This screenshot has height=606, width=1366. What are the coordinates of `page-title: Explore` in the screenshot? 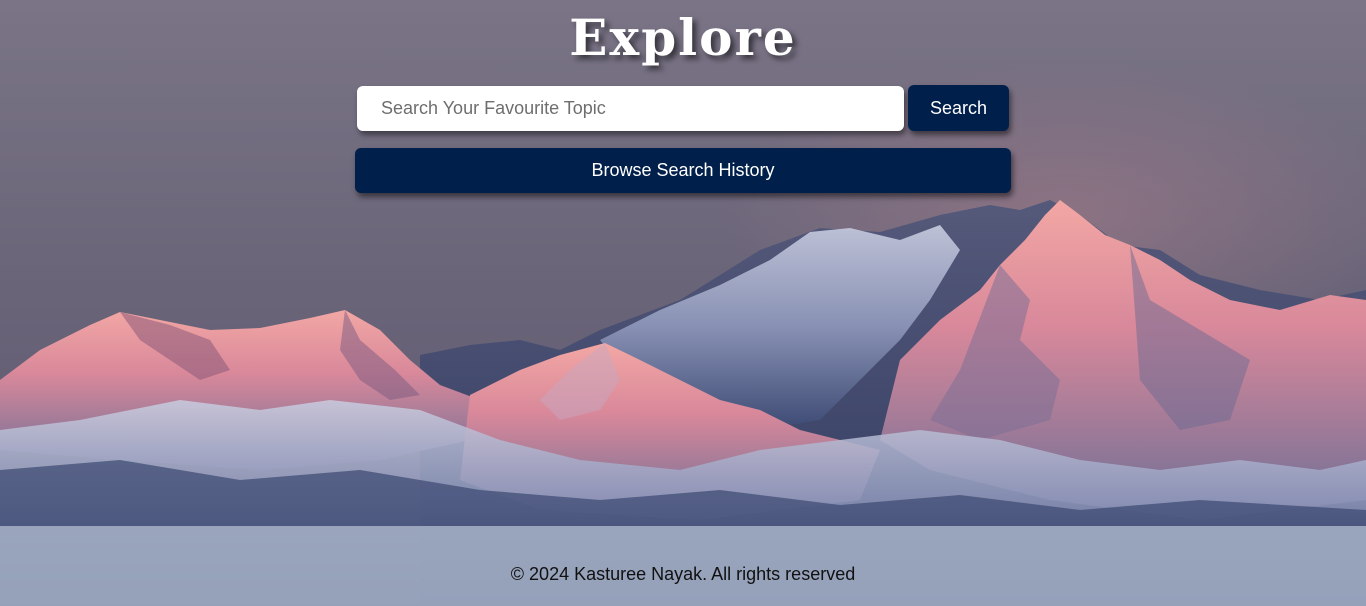 It's located at (683, 37).